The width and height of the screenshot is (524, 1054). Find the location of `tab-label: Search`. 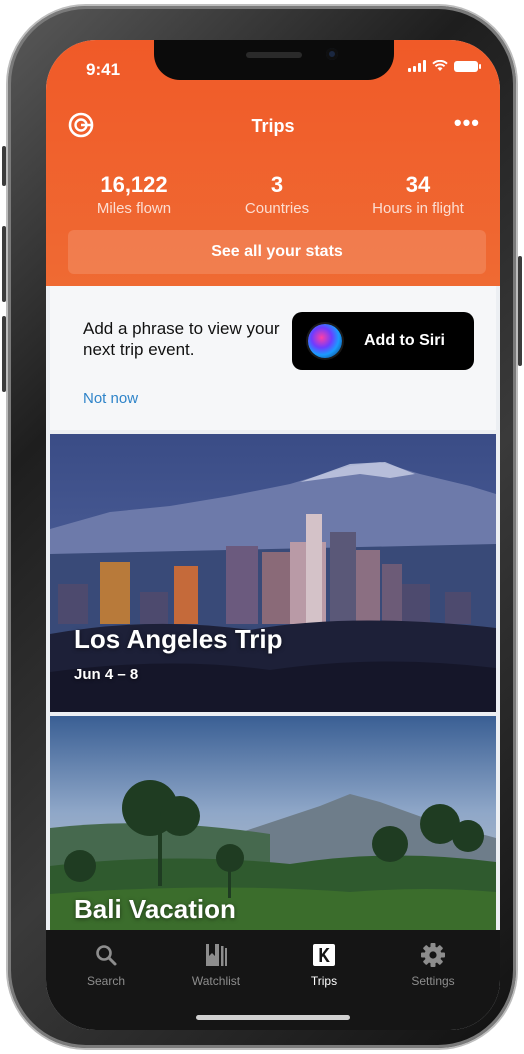

tab-label: Search is located at coordinates (106, 981).